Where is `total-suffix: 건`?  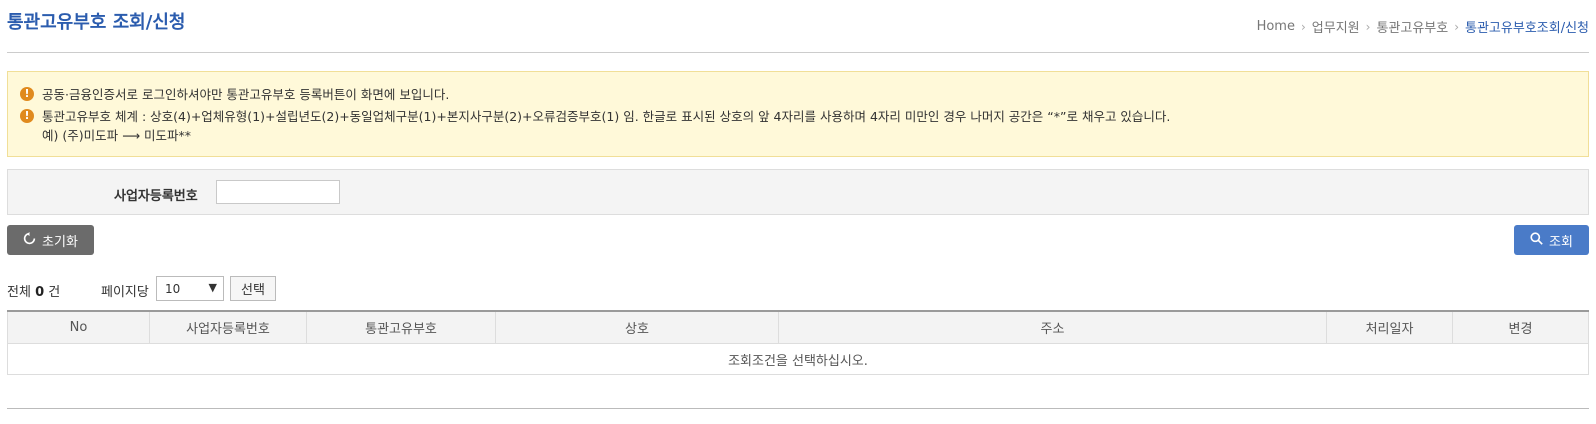
total-suffix: 건 is located at coordinates (54, 292).